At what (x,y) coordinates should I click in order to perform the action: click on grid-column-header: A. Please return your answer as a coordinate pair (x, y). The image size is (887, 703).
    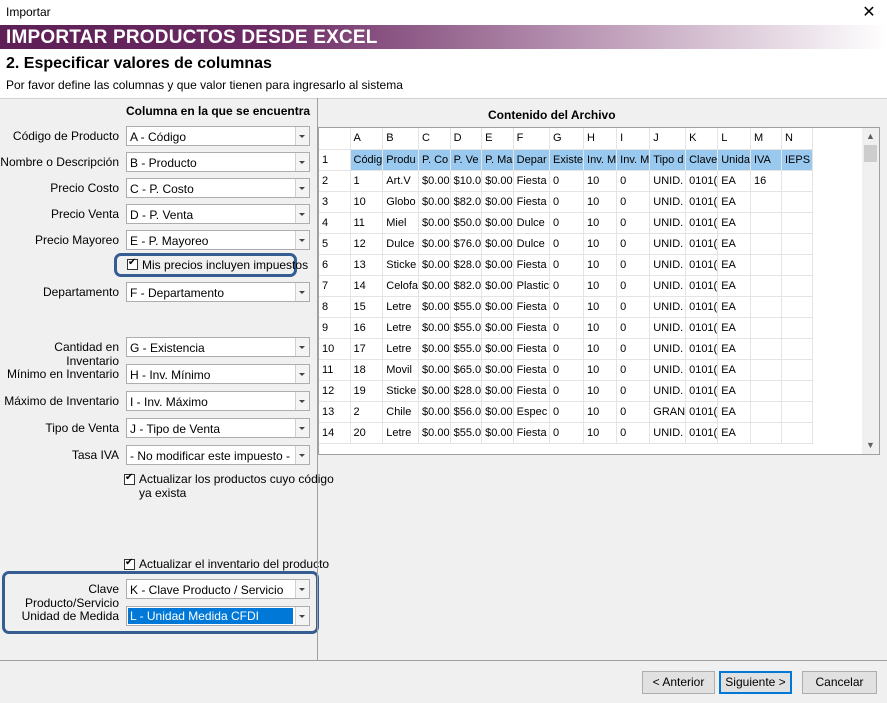
    Looking at the image, I should click on (367, 139).